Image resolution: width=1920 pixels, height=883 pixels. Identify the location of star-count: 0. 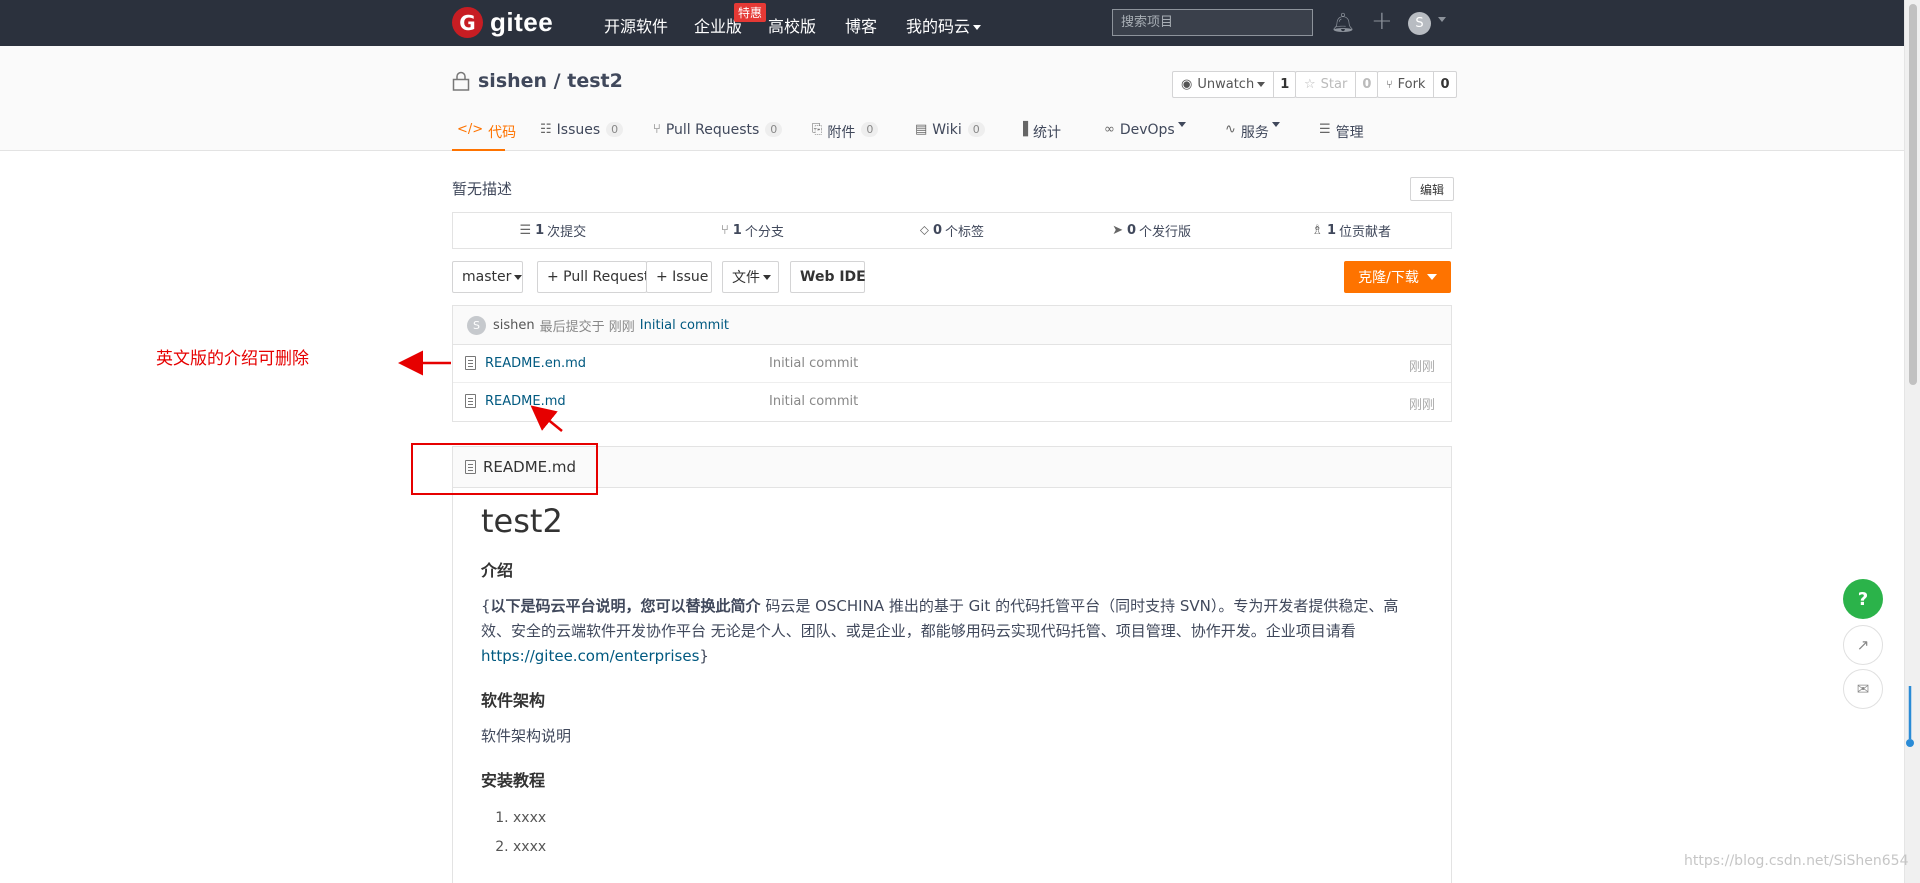
(1366, 84).